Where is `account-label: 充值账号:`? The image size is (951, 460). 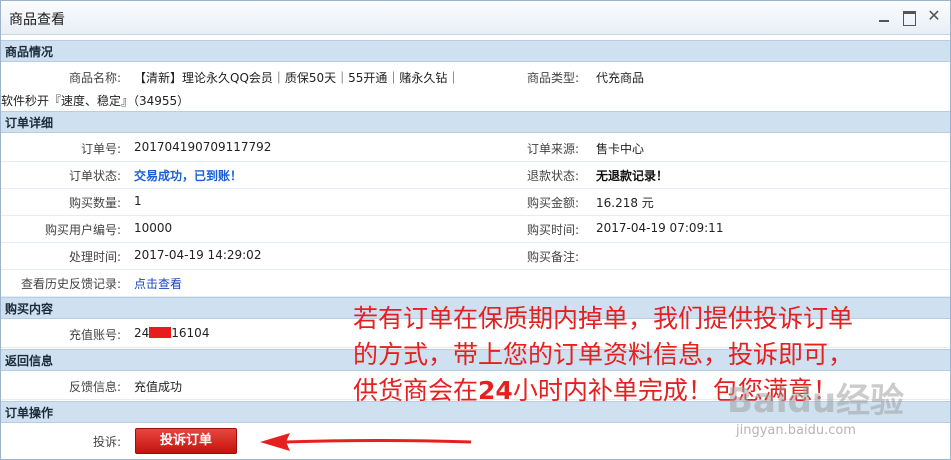
account-label: 充值账号: is located at coordinates (94, 335).